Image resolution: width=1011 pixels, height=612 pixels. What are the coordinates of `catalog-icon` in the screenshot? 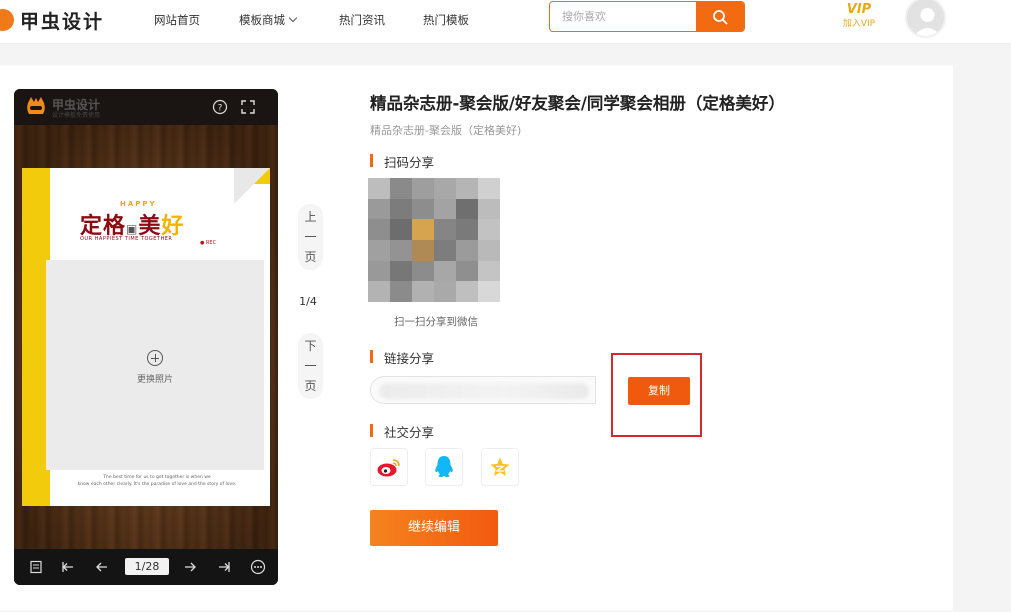 It's located at (36, 567).